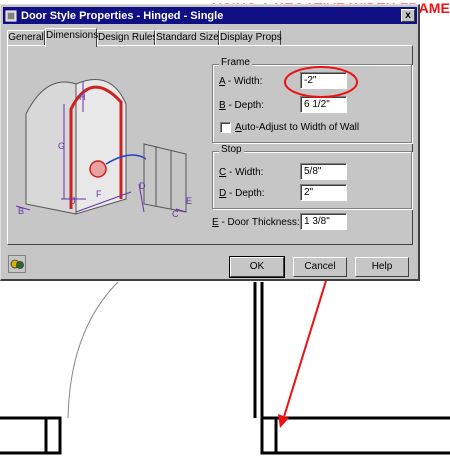  I want to click on frame-width-label: A - Width:, so click(240, 81).